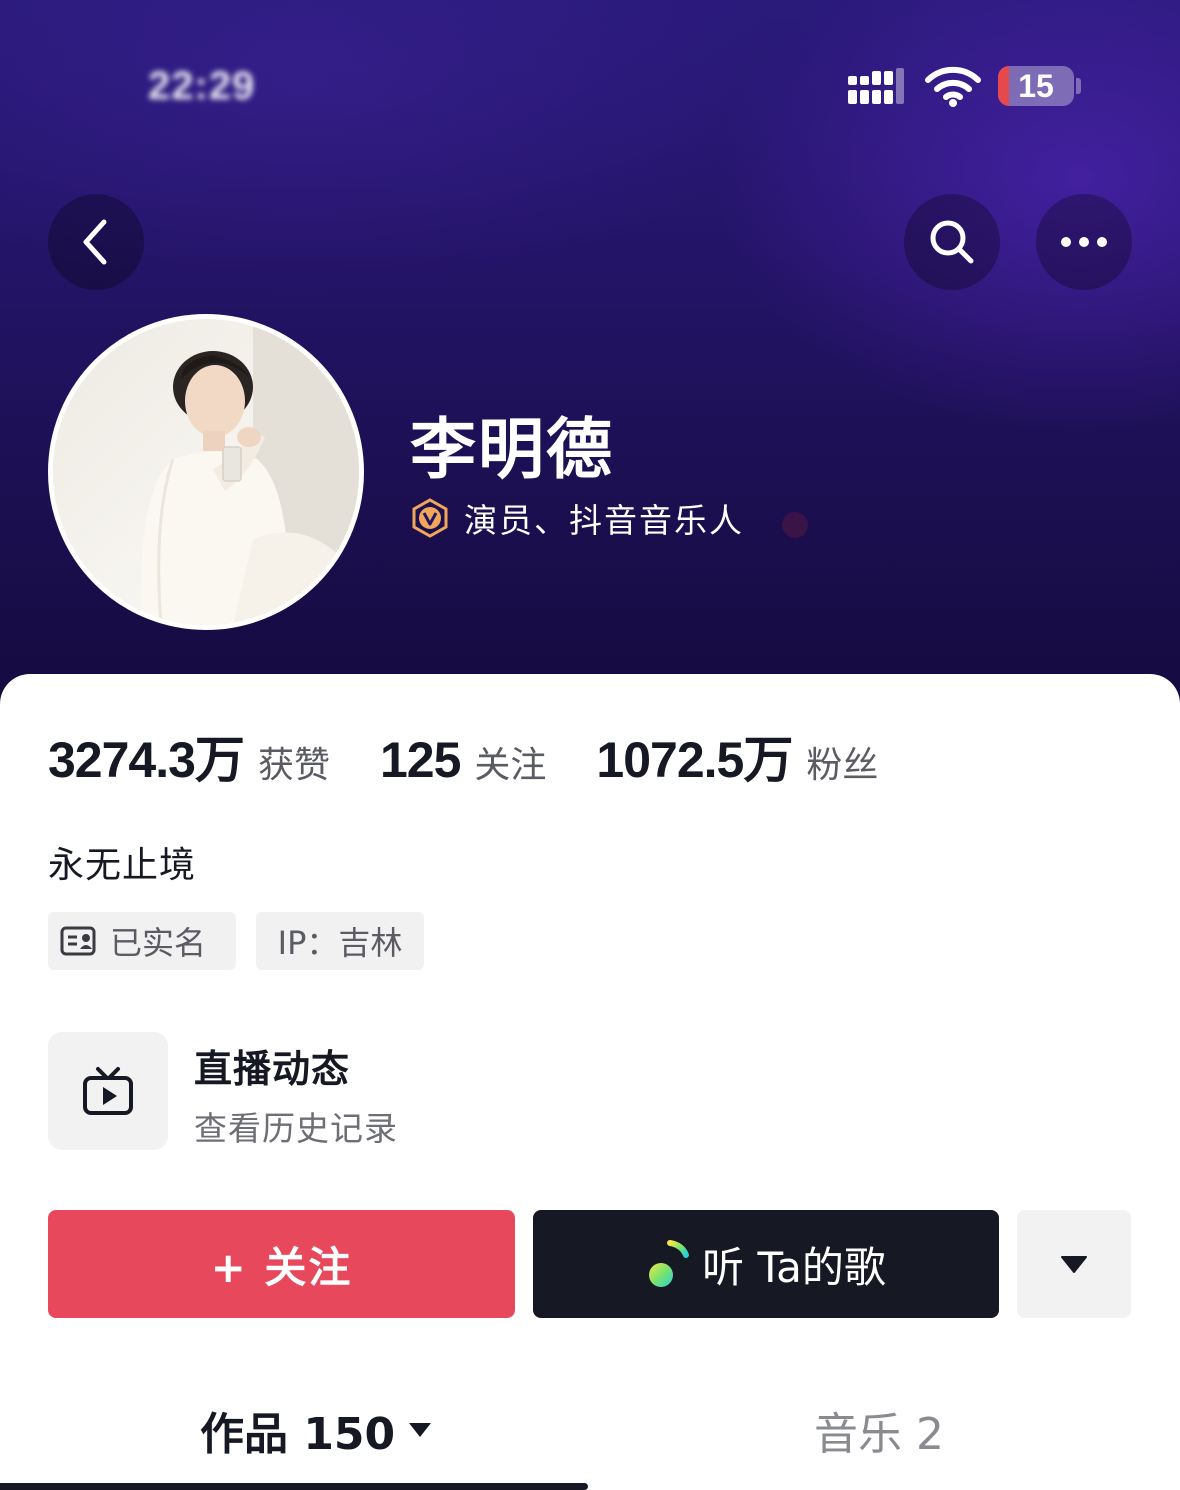 The height and width of the screenshot is (1490, 1180). What do you see at coordinates (293, 765) in the screenshot?
I see `likes-label: 获赞` at bounding box center [293, 765].